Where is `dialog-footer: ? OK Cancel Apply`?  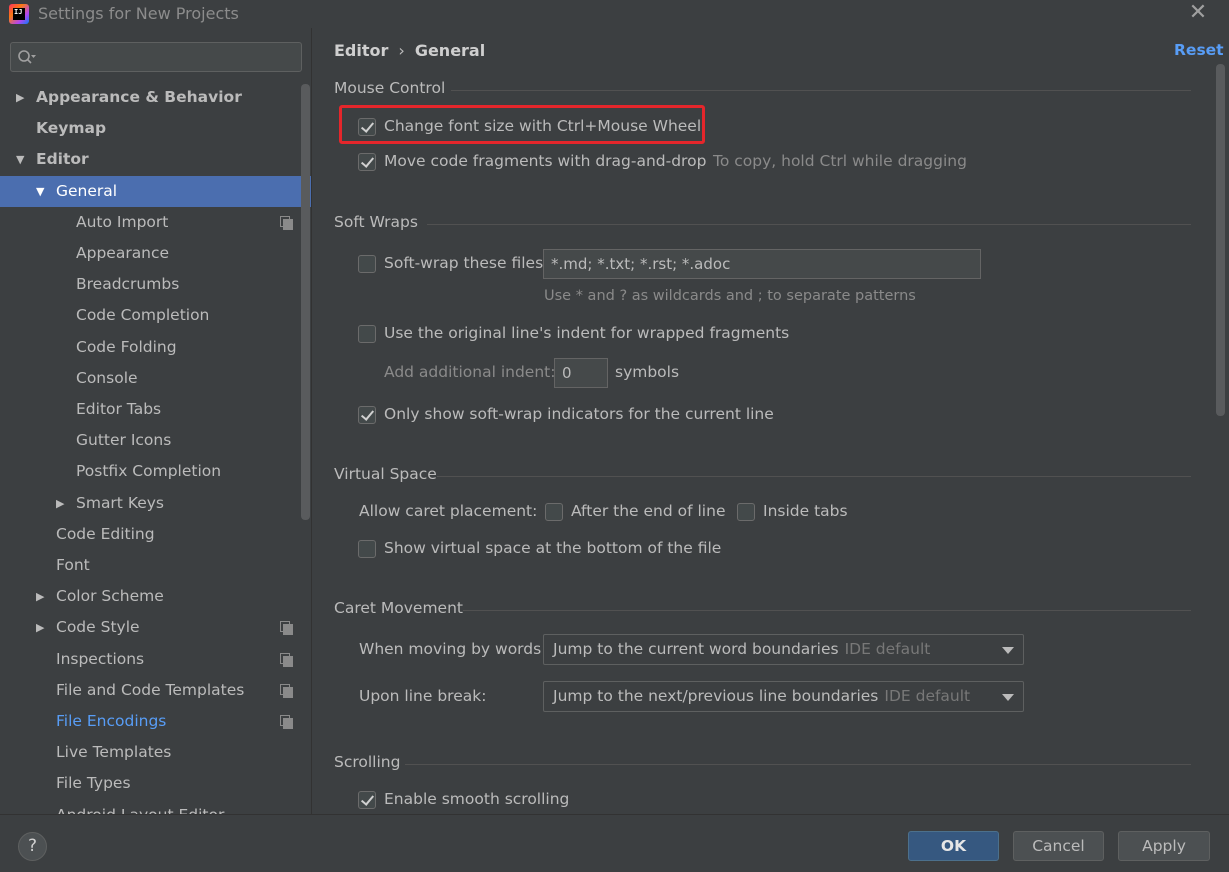 dialog-footer: ? OK Cancel Apply is located at coordinates (614, 843).